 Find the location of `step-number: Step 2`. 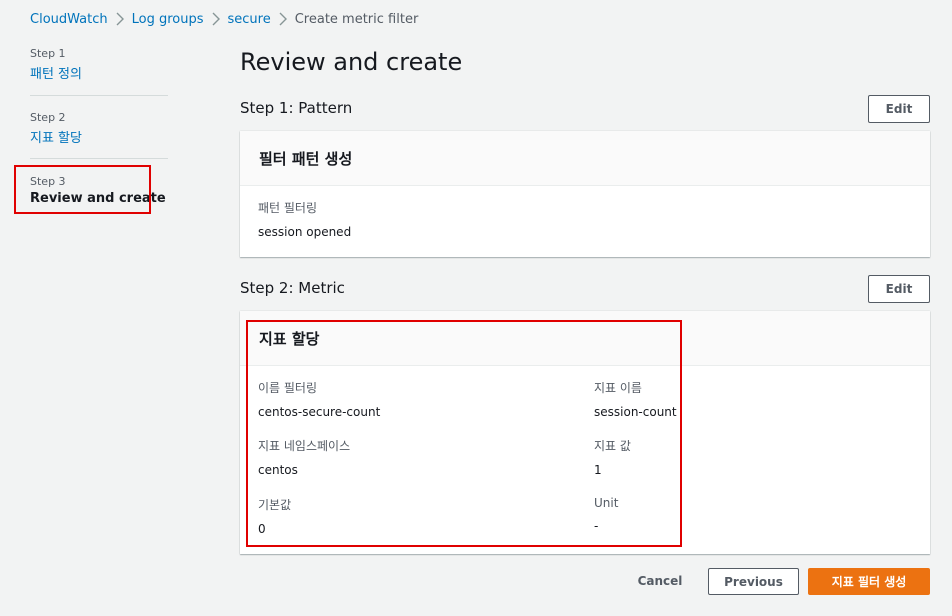

step-number: Step 2 is located at coordinates (48, 117).